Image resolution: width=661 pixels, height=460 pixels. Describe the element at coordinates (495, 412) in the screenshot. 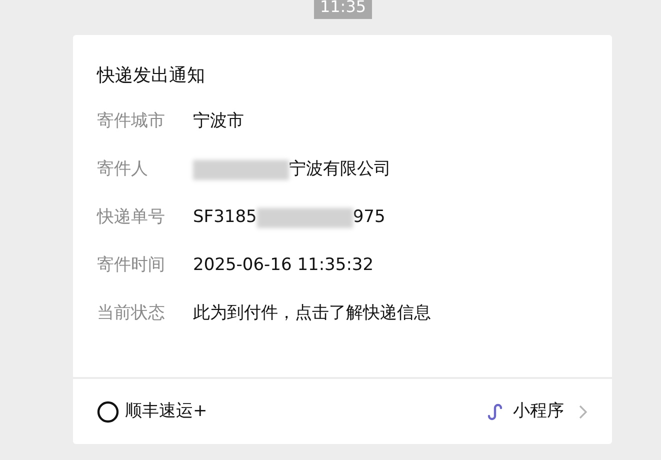

I see `link-icon` at that location.